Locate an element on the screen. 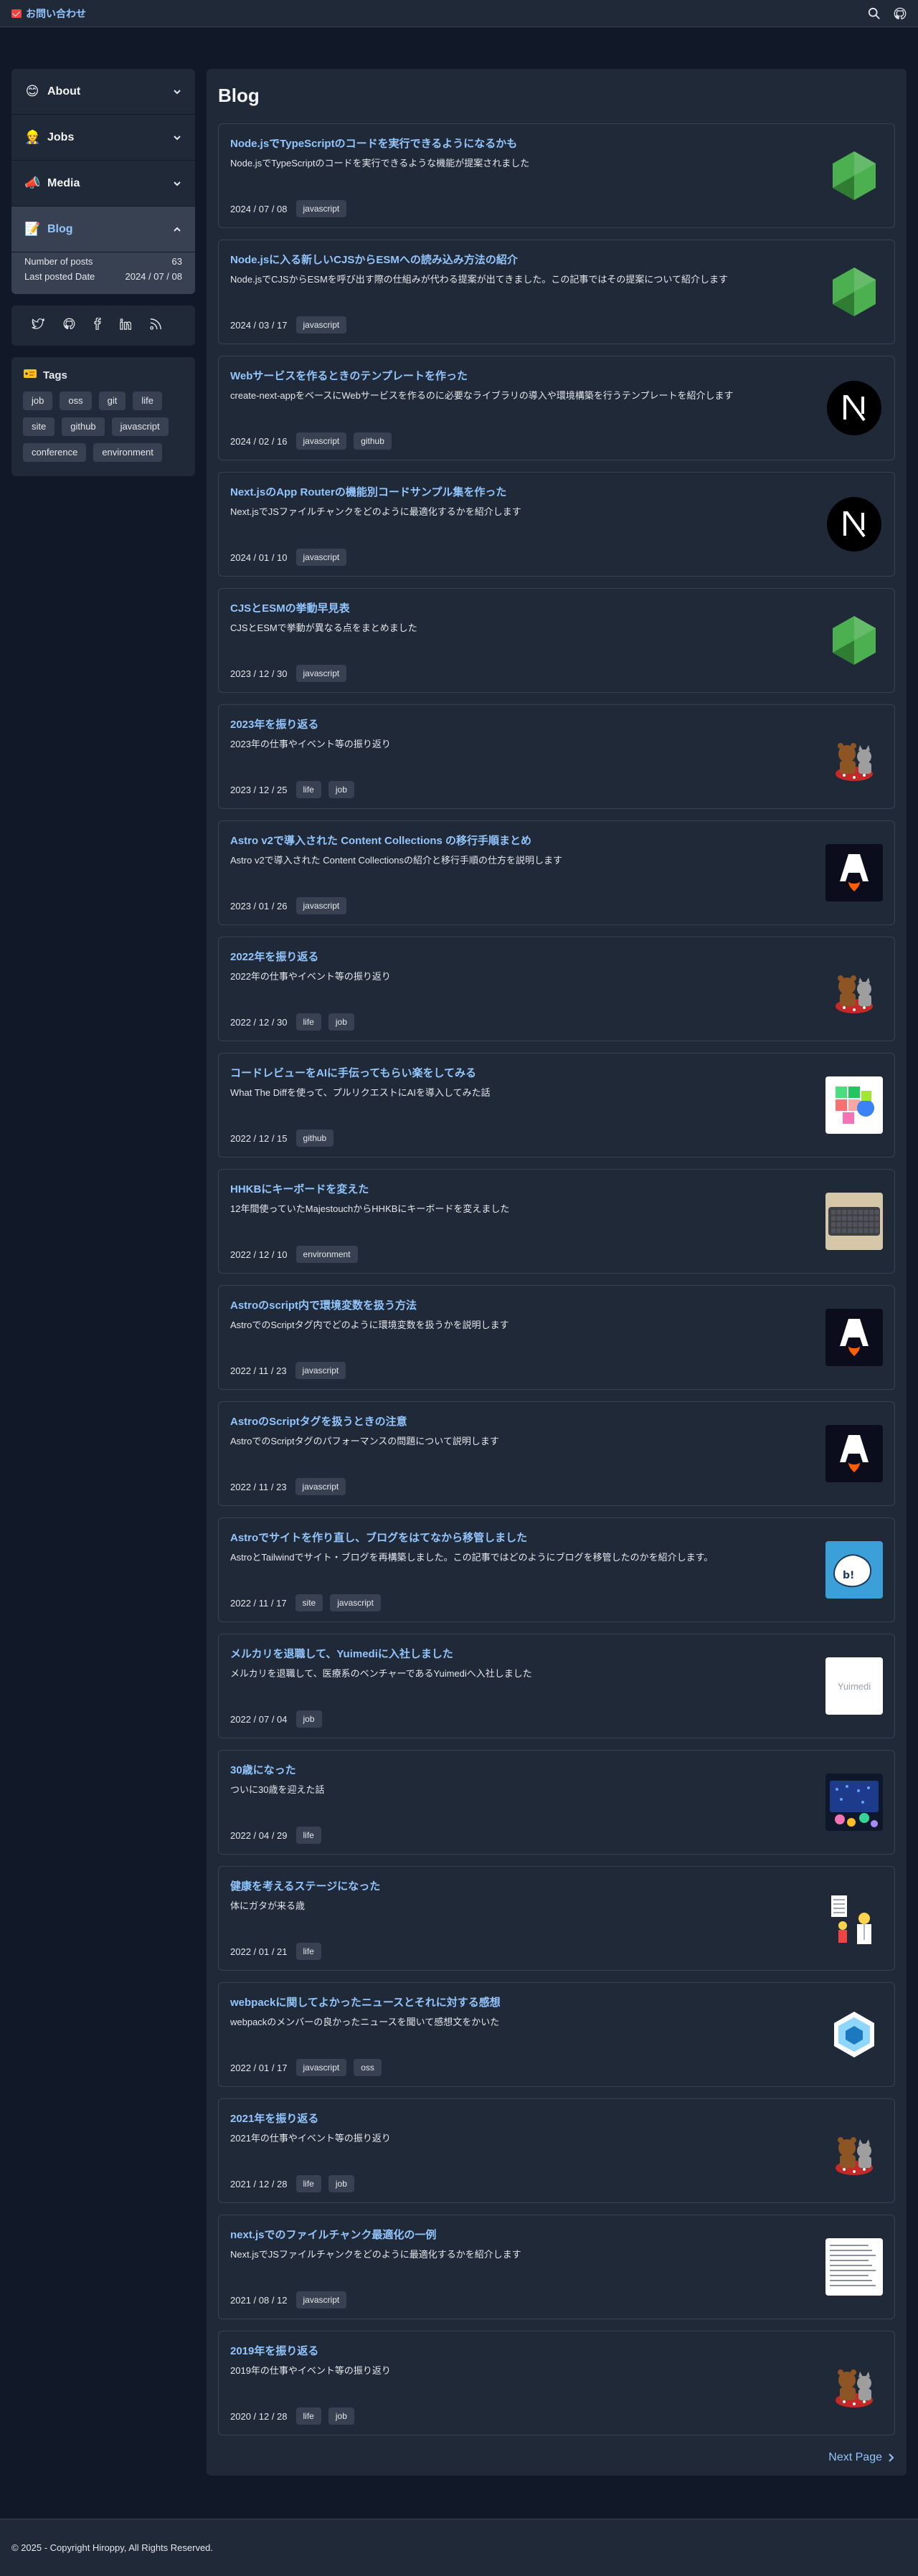 This screenshot has width=918, height=2576. post-title: Node.jsでTypeScriptのコードを実行できるようになるかも is located at coordinates (556, 144).